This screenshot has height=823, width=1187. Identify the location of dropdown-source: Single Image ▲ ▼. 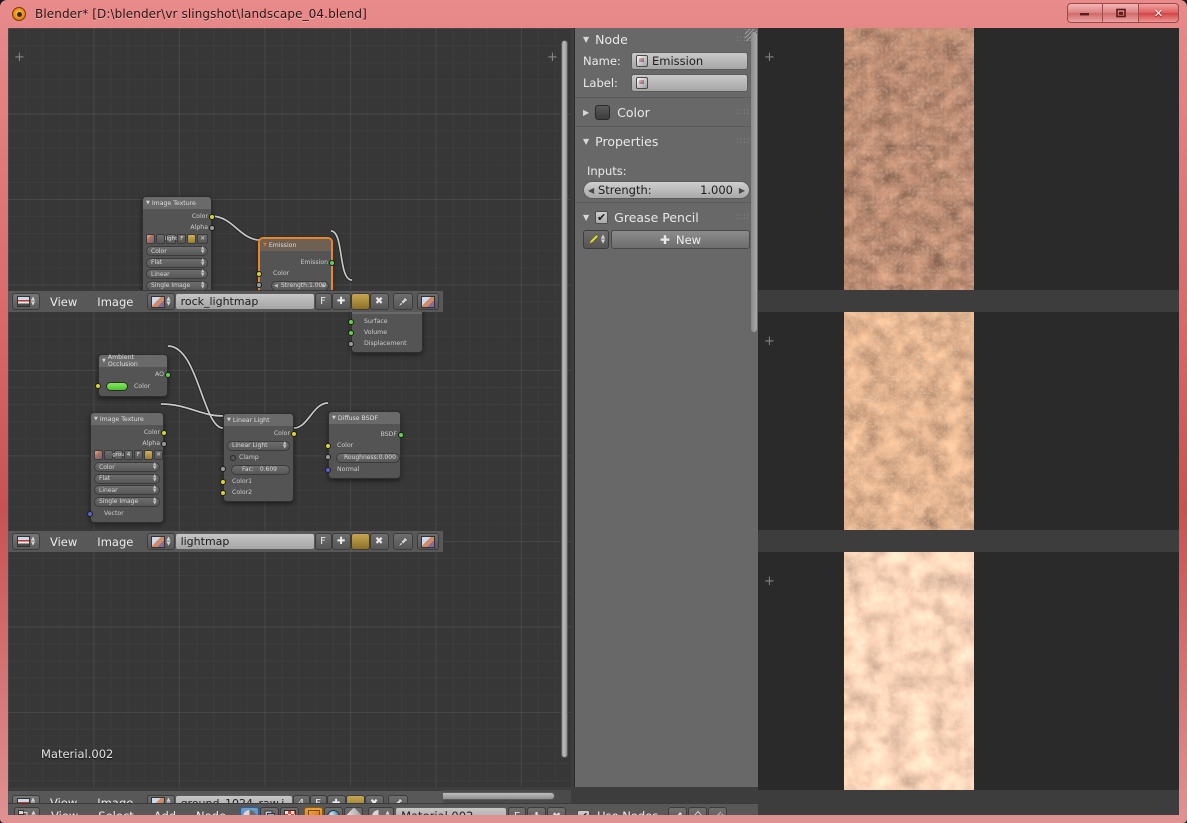
(177, 285).